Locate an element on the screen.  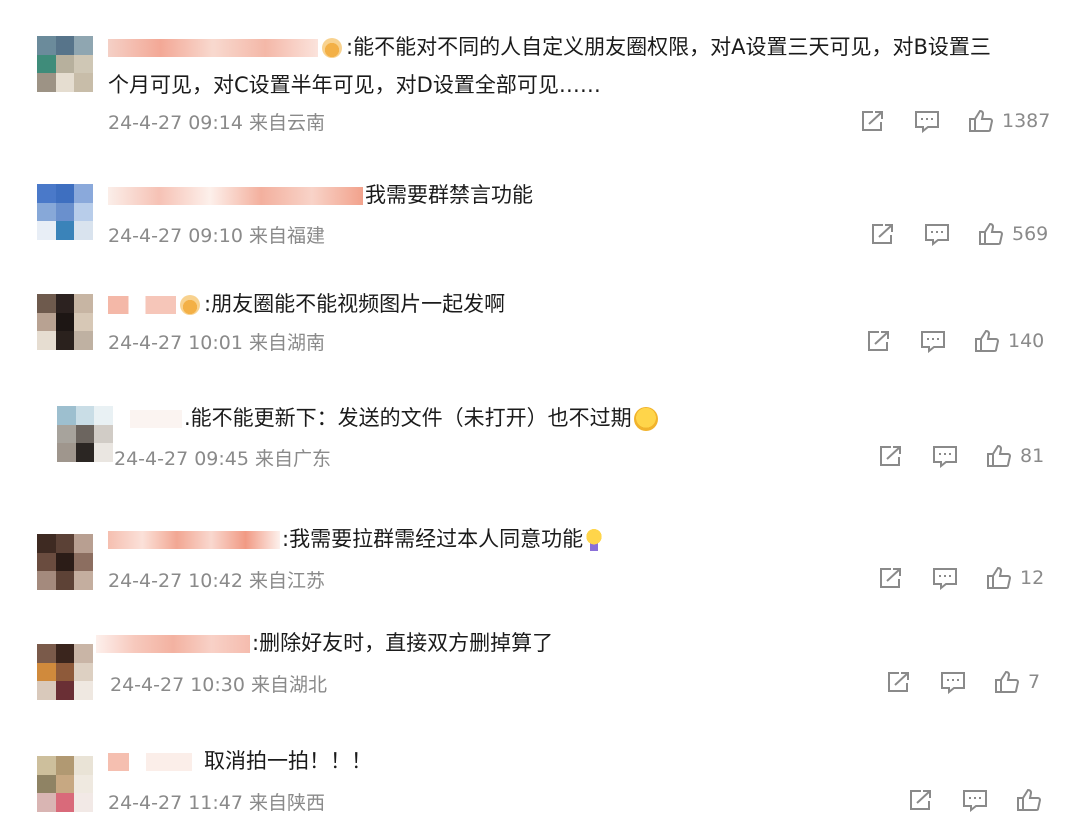
comment-timestamp: 24-4-27 11:47 来自陕西 is located at coordinates (216, 803).